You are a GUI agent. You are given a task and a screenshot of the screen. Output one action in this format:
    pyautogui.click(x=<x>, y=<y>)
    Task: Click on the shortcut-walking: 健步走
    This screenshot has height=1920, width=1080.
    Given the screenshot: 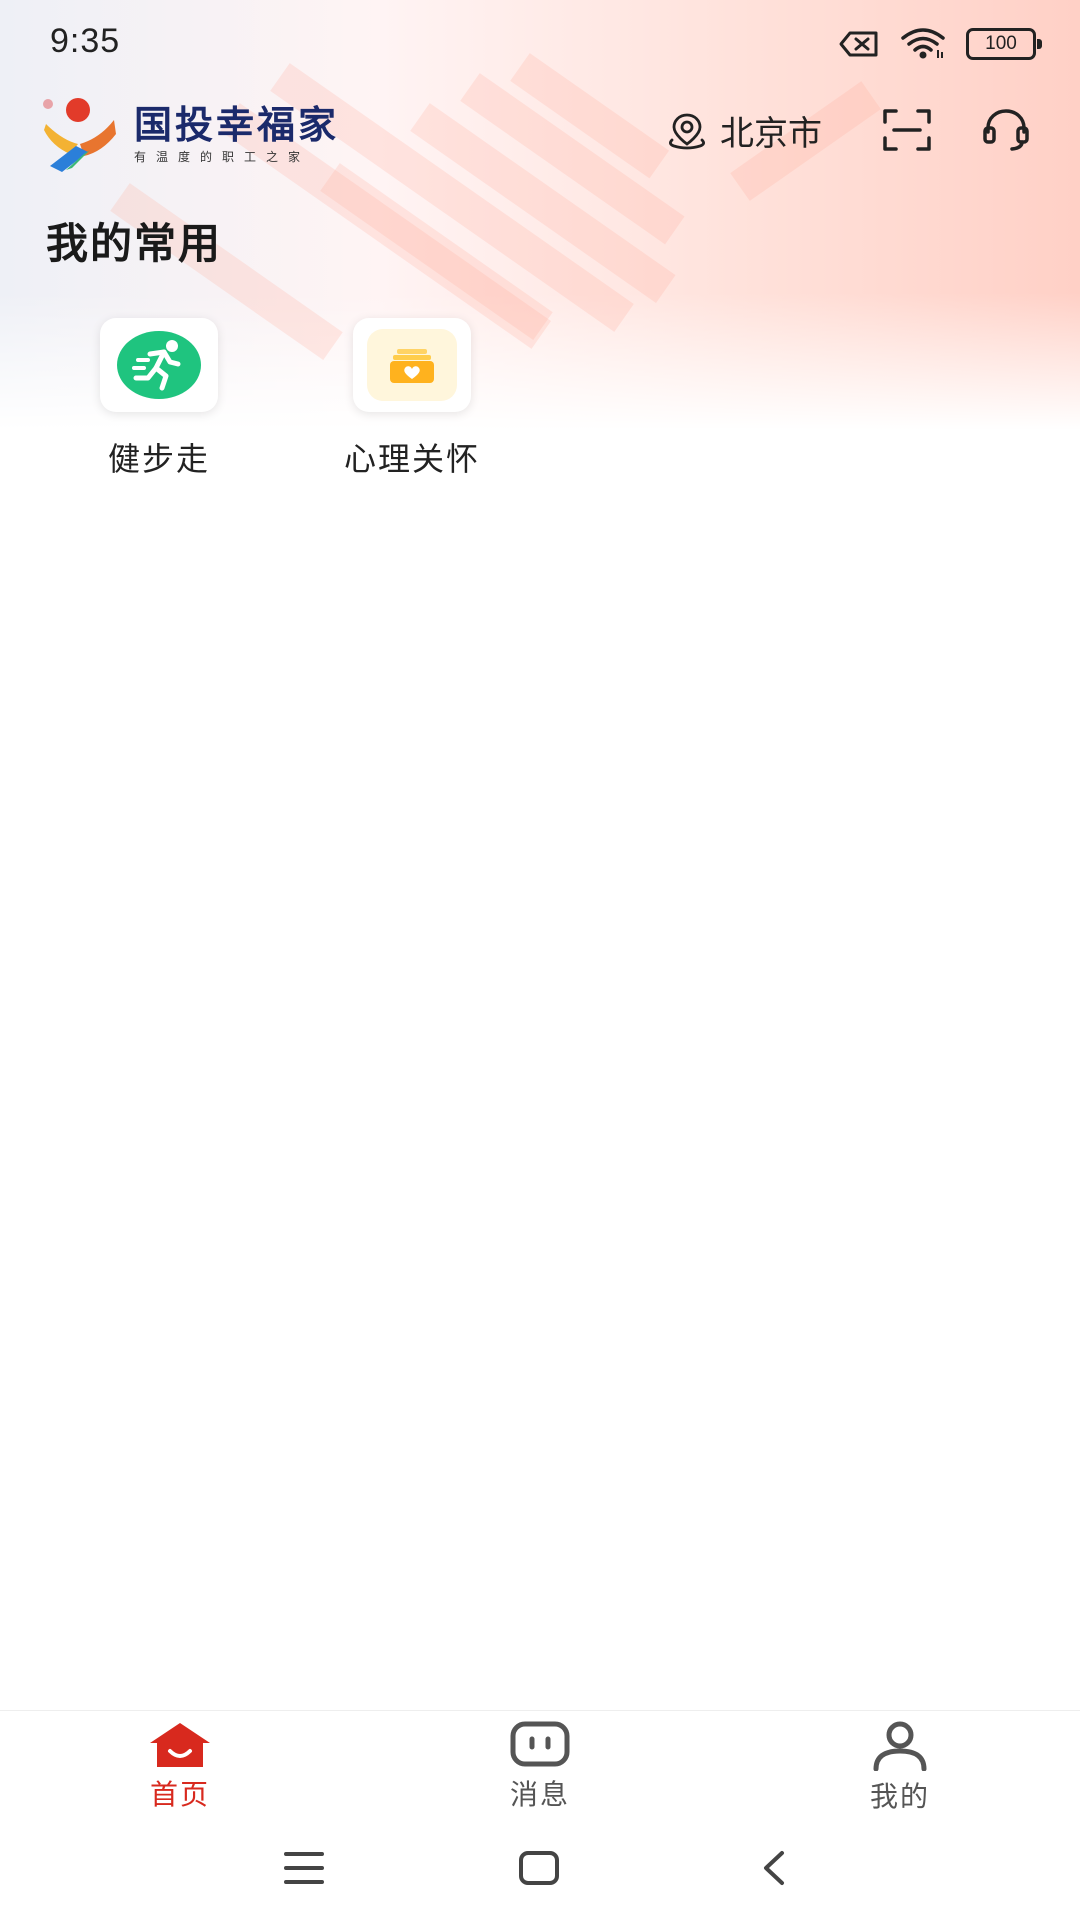 What is the action you would take?
    pyautogui.click(x=159, y=399)
    